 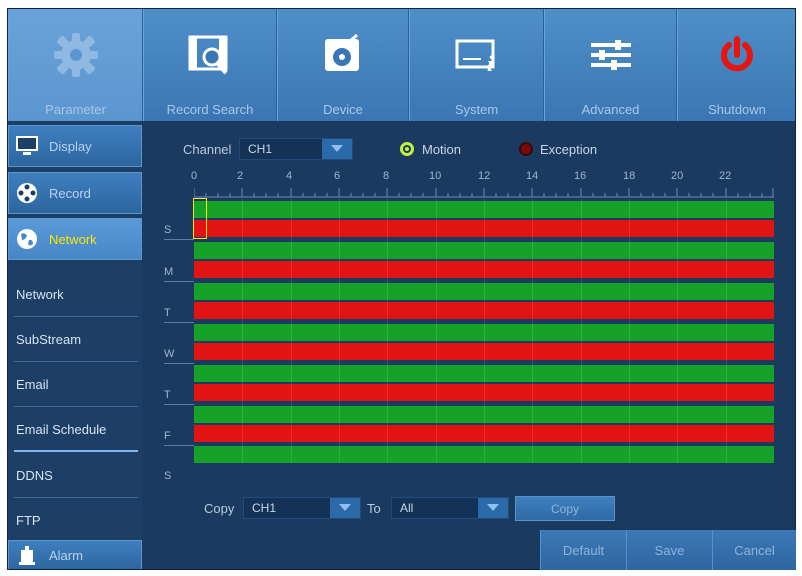 I want to click on gear-icon, so click(x=76, y=55).